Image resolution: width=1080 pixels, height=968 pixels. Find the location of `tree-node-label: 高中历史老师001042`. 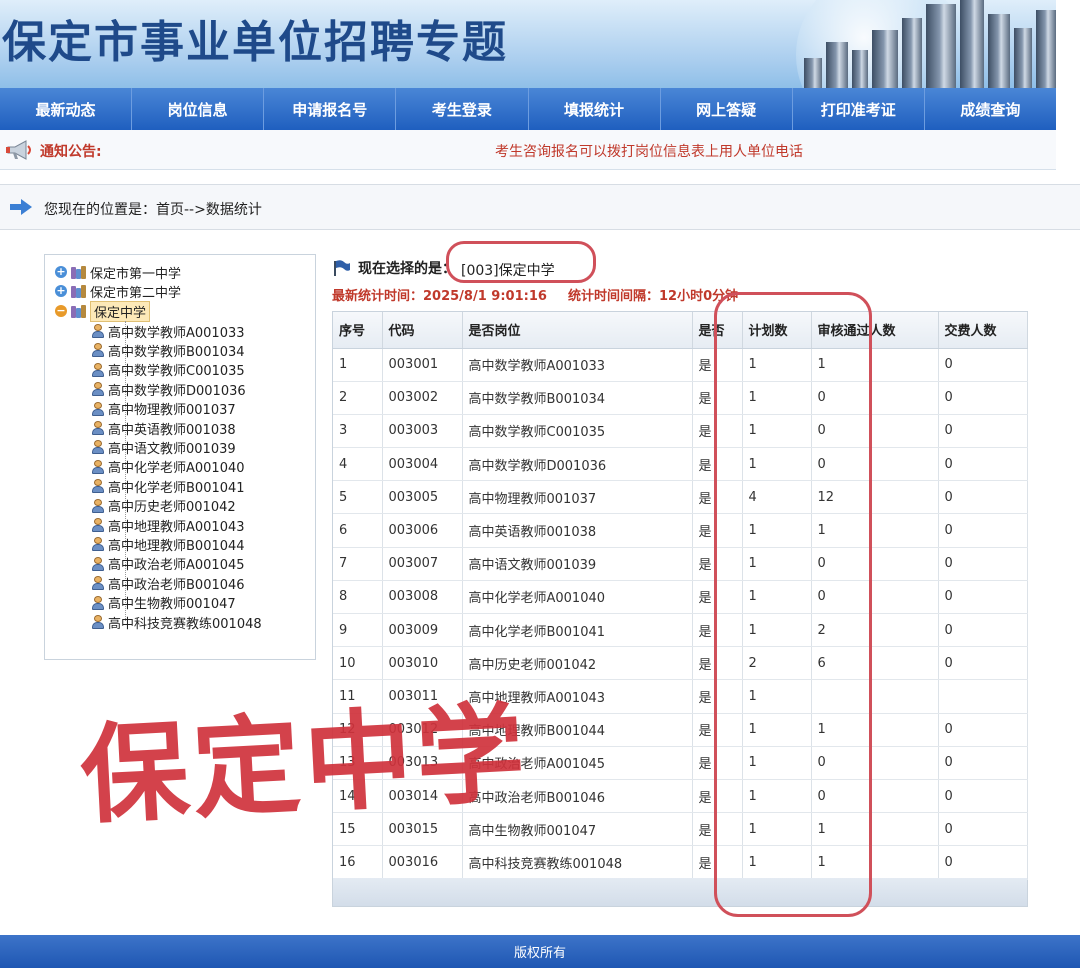

tree-node-label: 高中历史老师001042 is located at coordinates (172, 508).